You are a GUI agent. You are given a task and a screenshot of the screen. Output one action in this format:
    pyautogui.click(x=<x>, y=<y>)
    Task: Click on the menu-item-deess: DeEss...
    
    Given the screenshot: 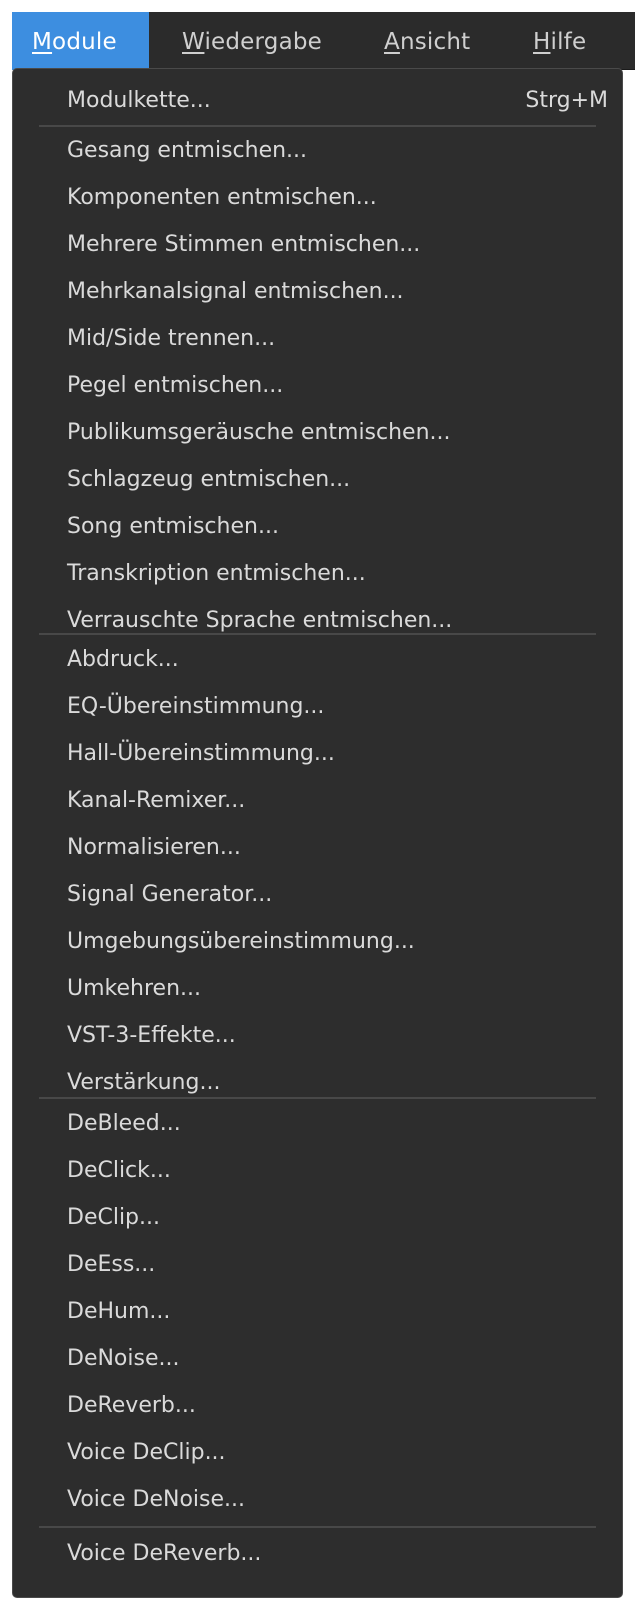 What is the action you would take?
    pyautogui.click(x=317, y=1265)
    